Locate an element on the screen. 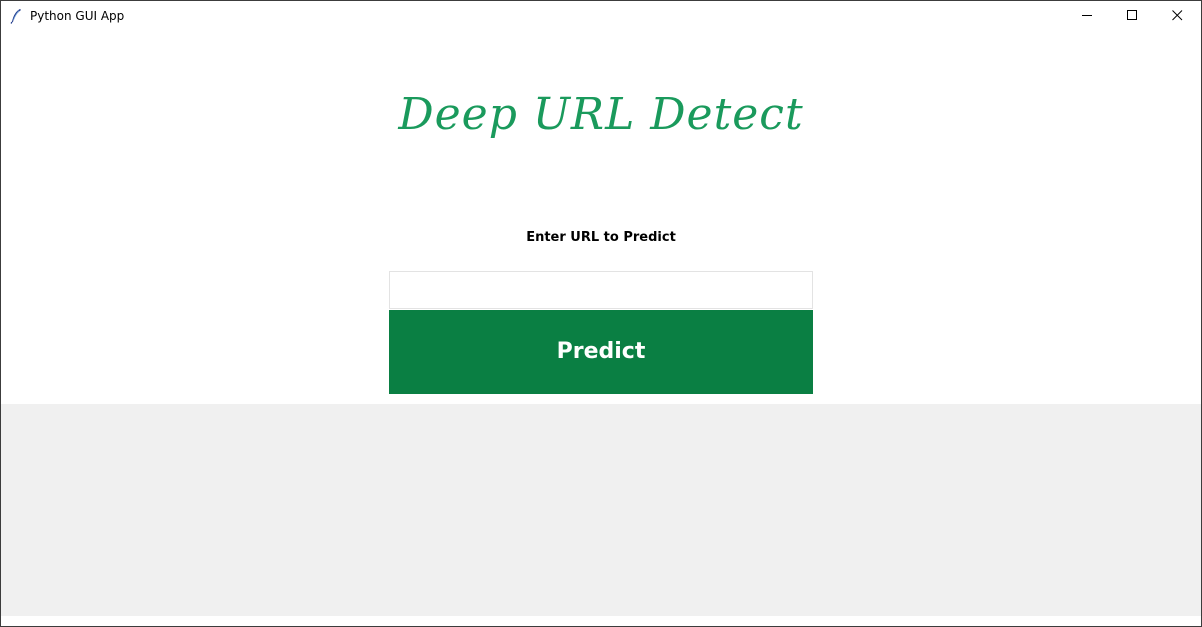  bottom-strip is located at coordinates (601, 621).